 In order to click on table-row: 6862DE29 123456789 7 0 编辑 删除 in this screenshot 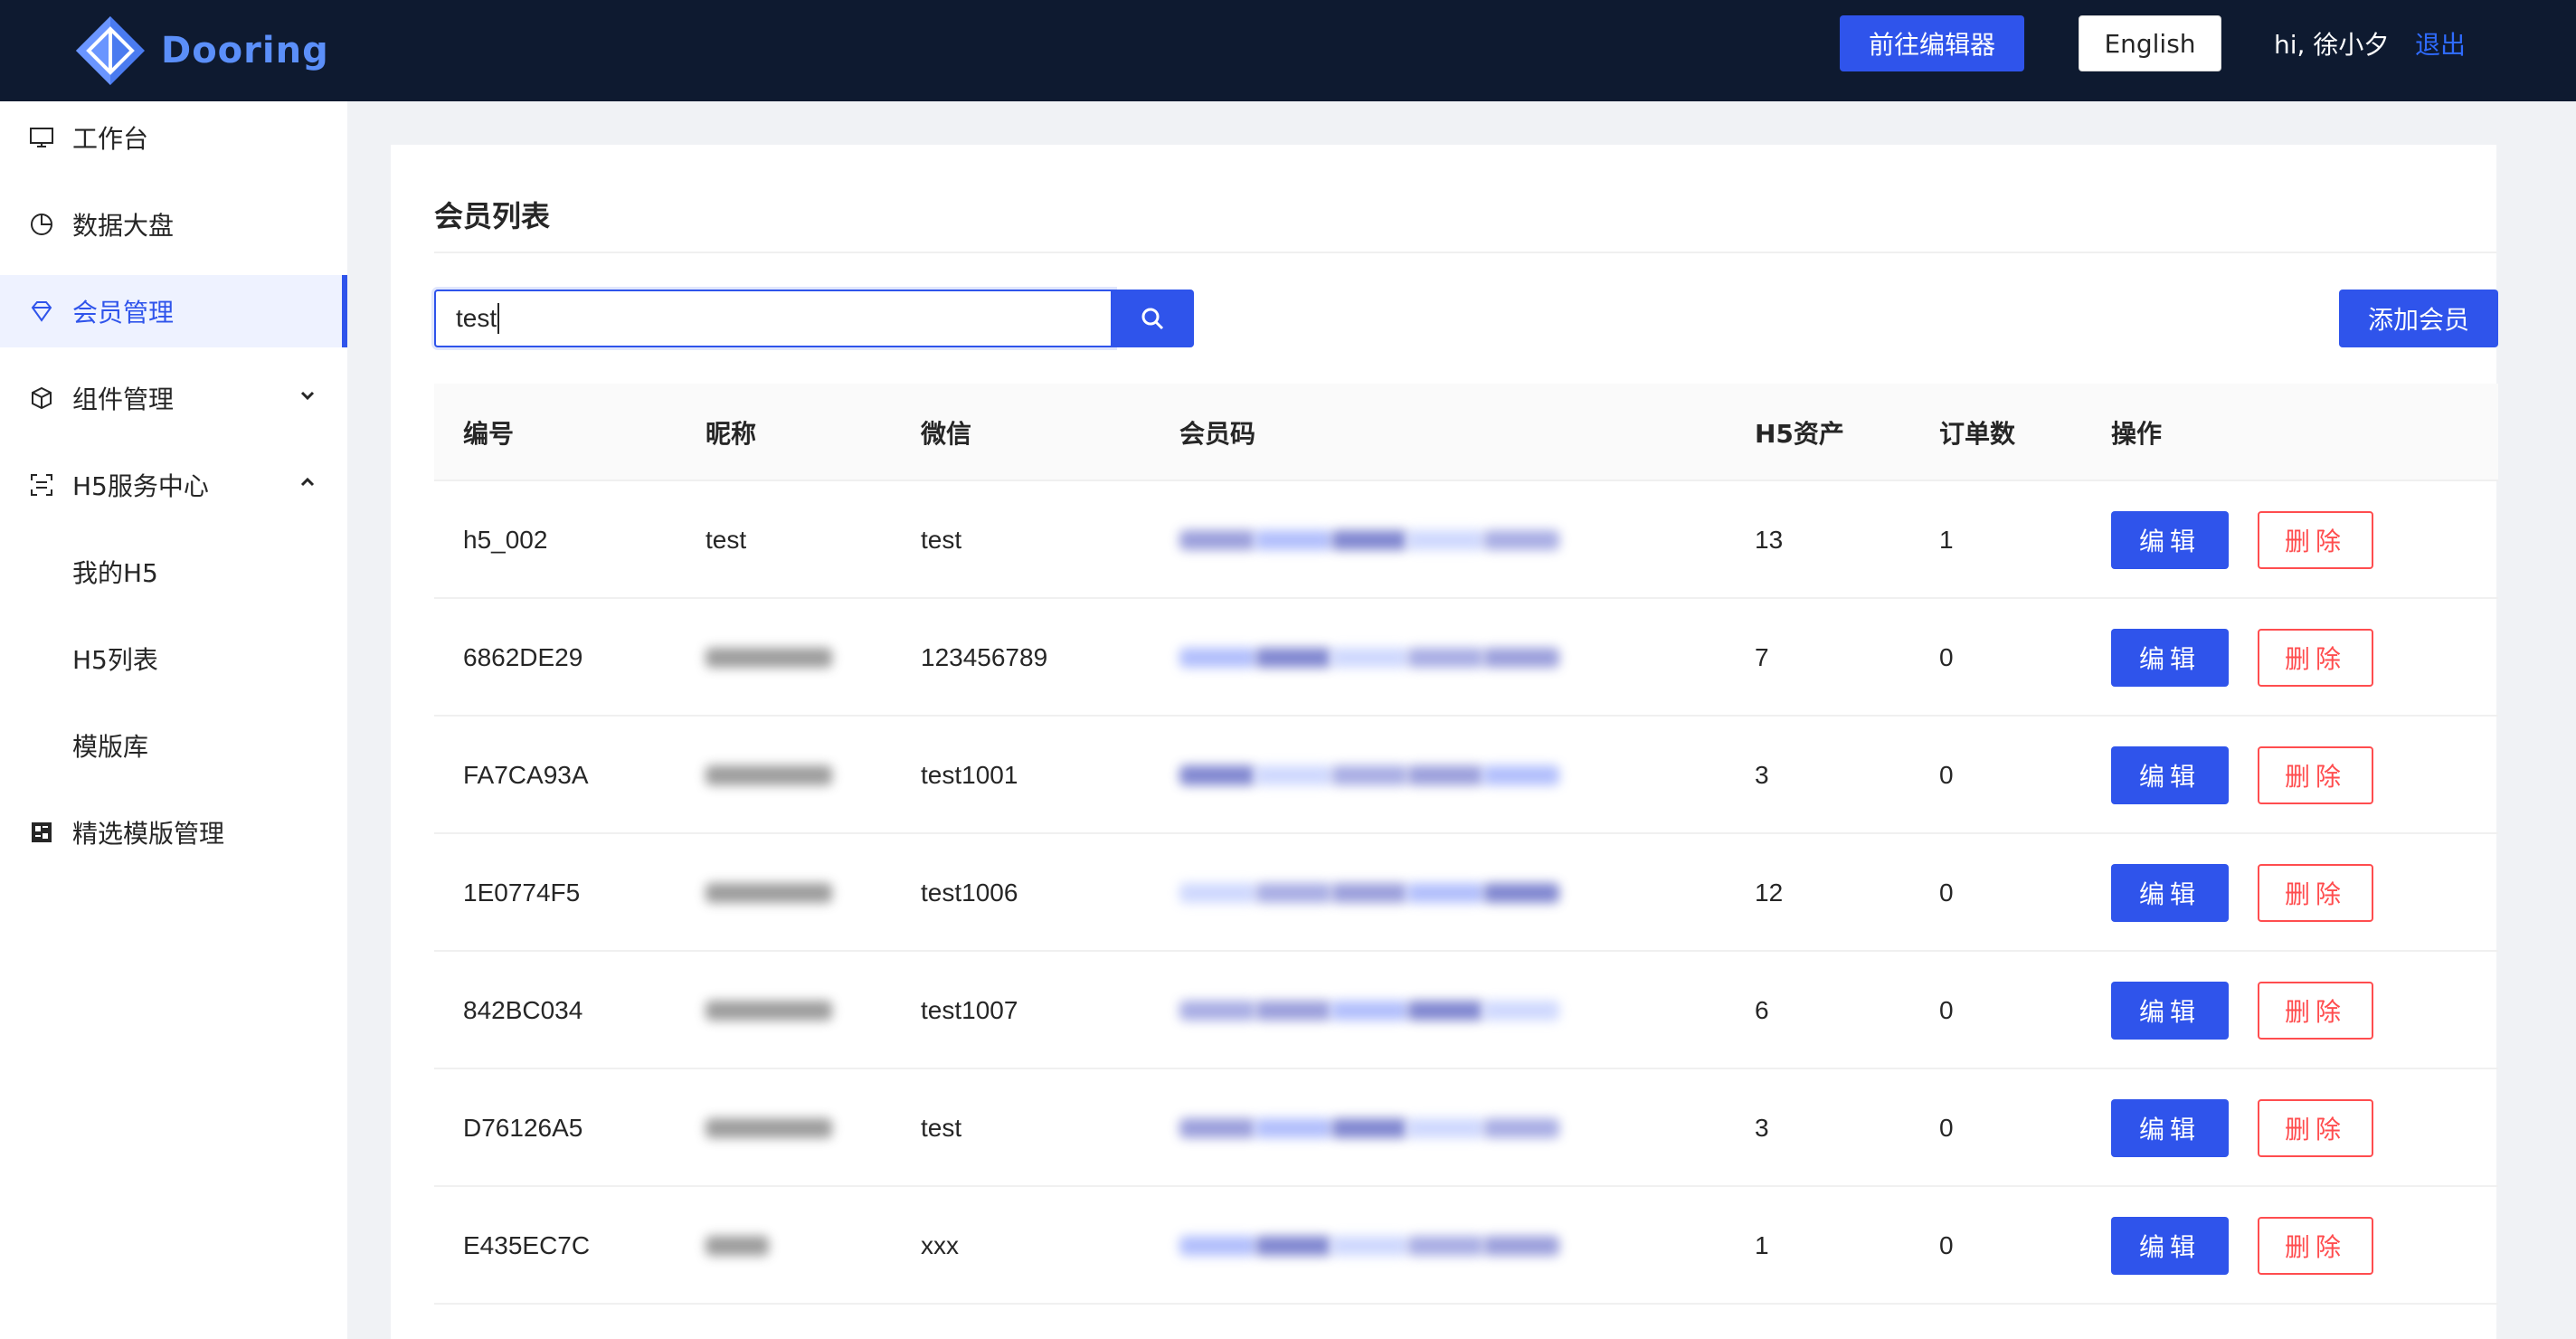, I will do `click(1466, 658)`.